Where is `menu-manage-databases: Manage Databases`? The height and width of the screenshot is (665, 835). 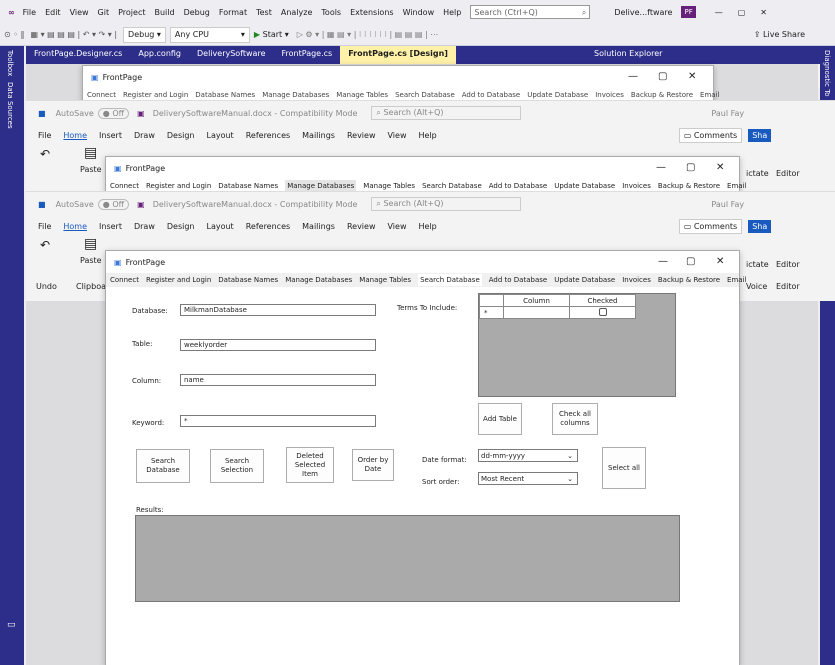 menu-manage-databases: Manage Databases is located at coordinates (318, 280).